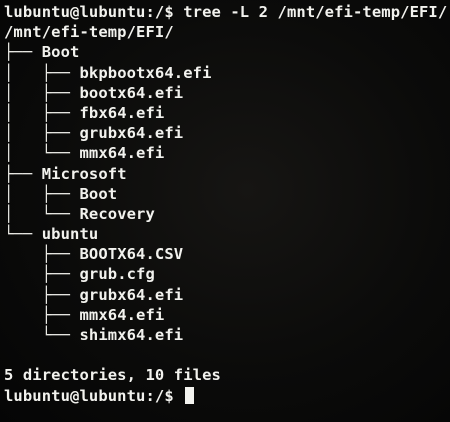  Describe the element at coordinates (131, 92) in the screenshot. I see `tree-entry-name: bootx64.efi` at that location.